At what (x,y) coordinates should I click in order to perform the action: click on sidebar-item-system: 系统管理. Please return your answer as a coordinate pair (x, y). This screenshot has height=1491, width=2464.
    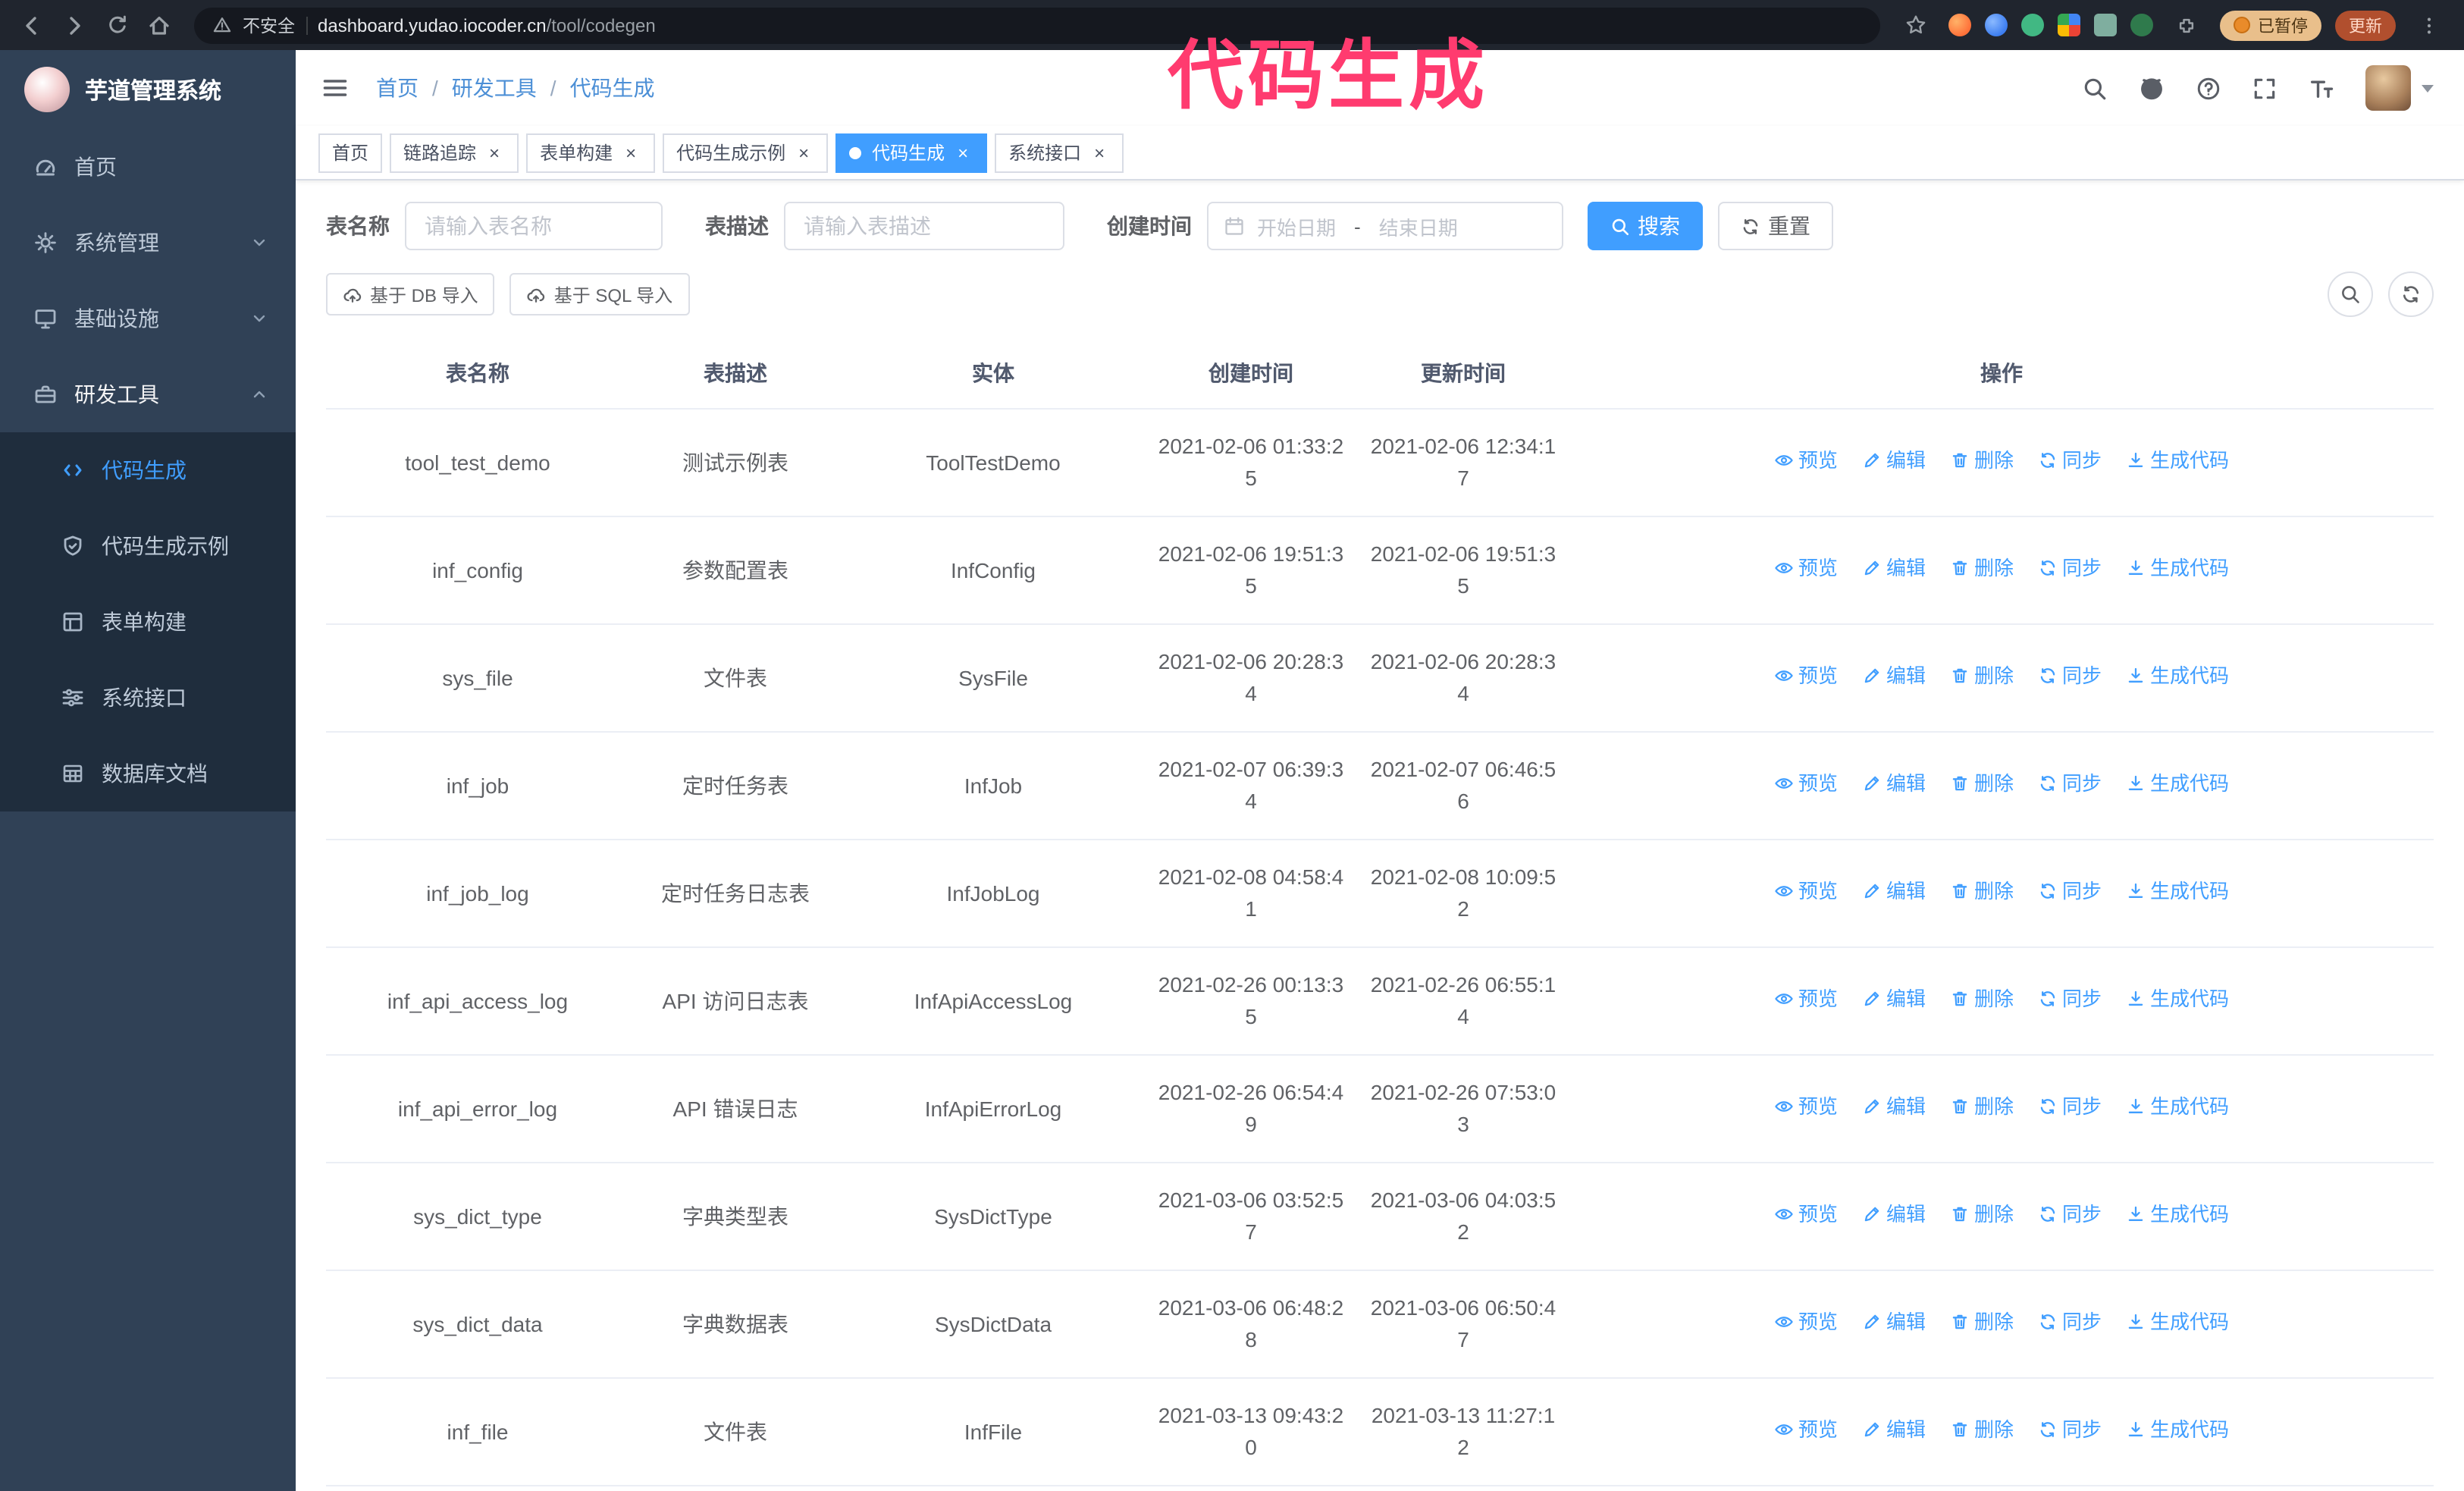
    Looking at the image, I should click on (148, 243).